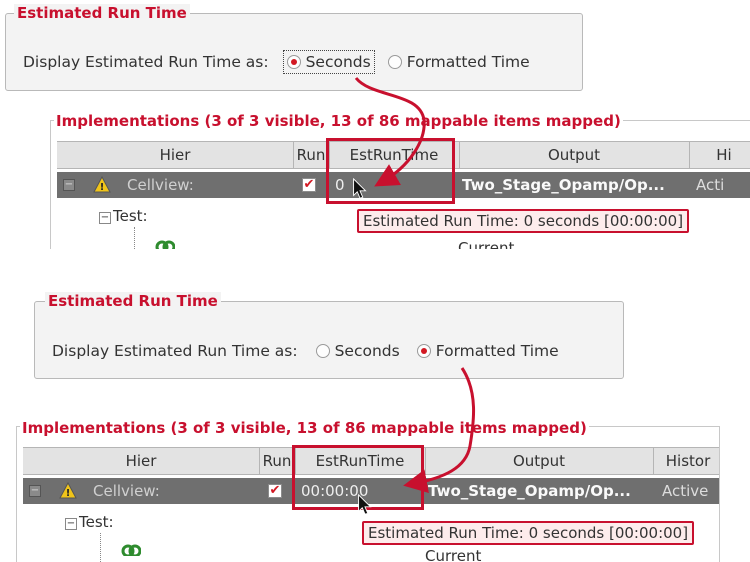 Image resolution: width=750 pixels, height=562 pixels. Describe the element at coordinates (390, 131) in the screenshot. I see `top-arrow` at that location.